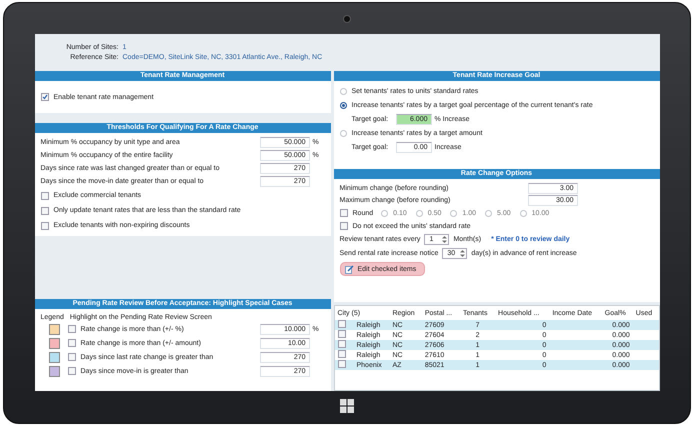  Describe the element at coordinates (343, 105) in the screenshot. I see `radio-button` at that location.